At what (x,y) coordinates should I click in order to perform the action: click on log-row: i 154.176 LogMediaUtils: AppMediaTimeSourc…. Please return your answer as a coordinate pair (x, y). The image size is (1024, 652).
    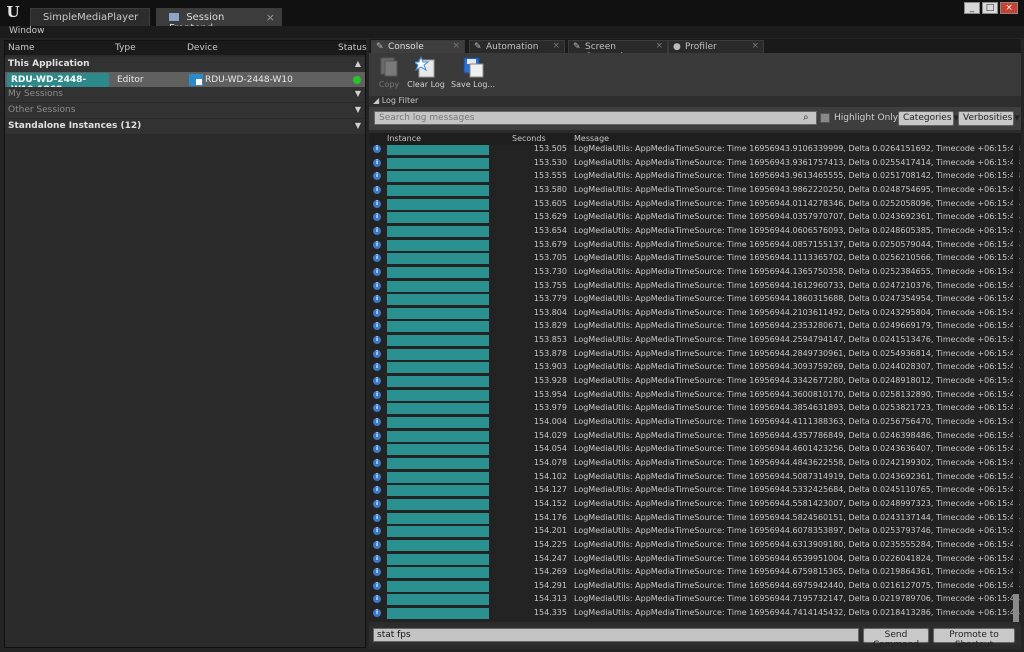
    Looking at the image, I should click on (695, 519).